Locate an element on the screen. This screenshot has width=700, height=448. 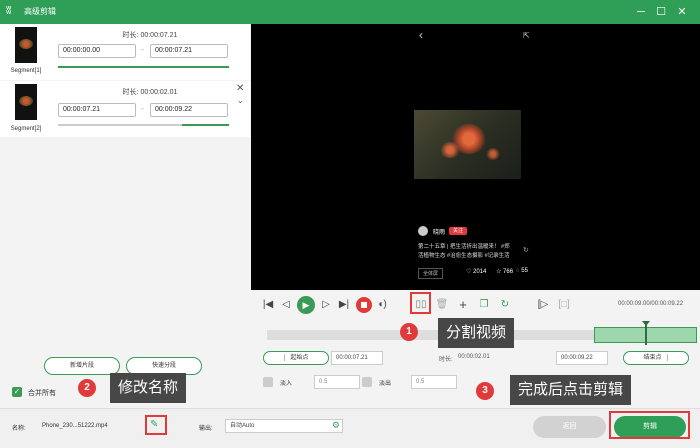
callout-badge: 3 is located at coordinates (485, 391).